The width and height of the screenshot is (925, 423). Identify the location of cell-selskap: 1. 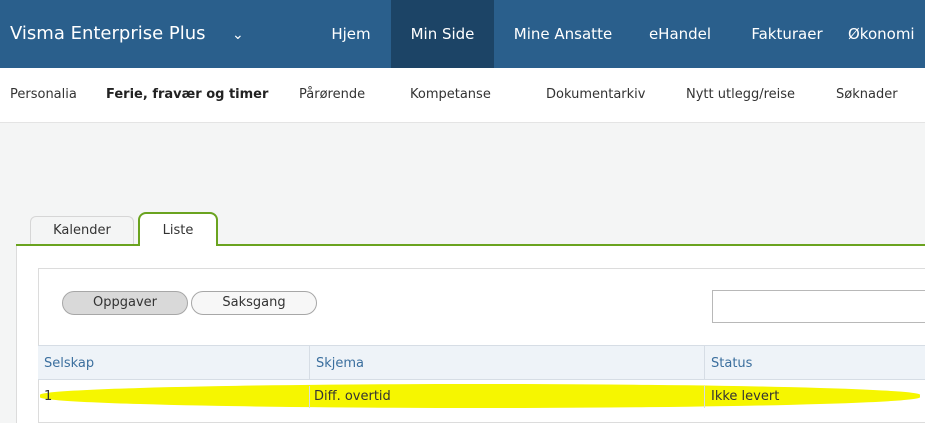
(176, 397).